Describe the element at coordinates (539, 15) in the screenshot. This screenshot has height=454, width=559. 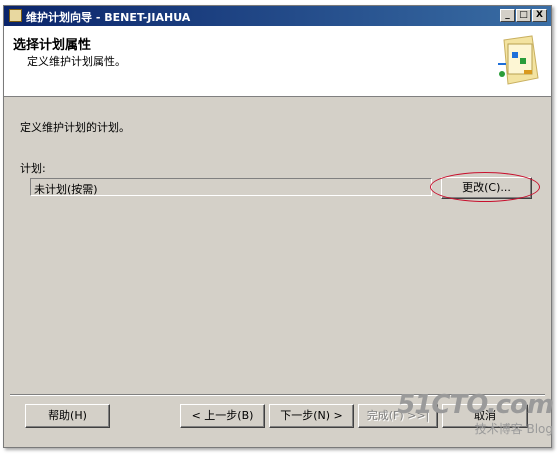
I see `close-button: X` at that location.